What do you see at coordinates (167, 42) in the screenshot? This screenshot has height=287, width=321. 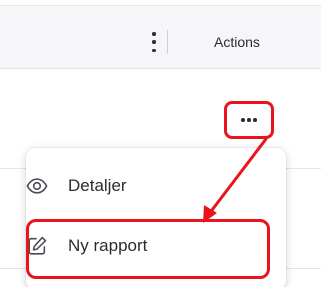 I see `column-divider` at bounding box center [167, 42].